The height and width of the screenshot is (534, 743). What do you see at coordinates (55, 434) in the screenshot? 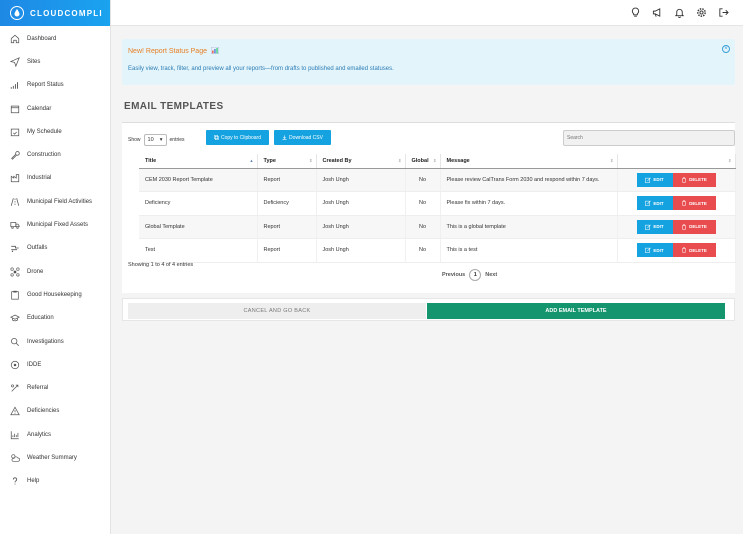
I see `sidebar-item-analytics: Analytics` at bounding box center [55, 434].